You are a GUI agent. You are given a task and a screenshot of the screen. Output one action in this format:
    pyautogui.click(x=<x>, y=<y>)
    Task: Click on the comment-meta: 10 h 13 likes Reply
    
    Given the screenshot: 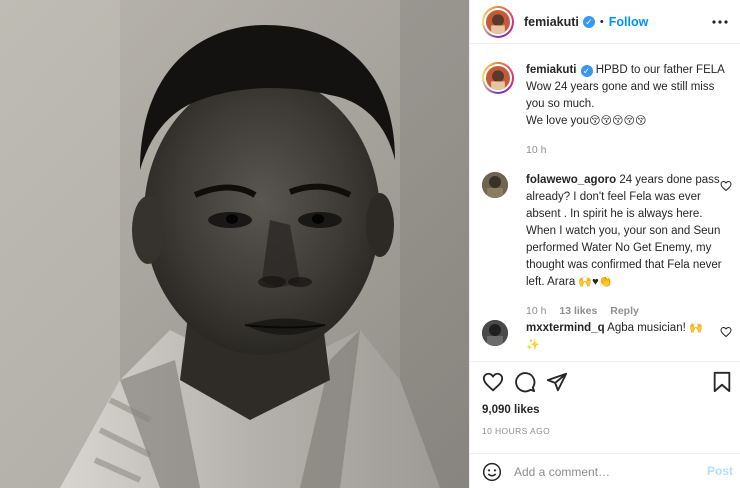 What is the action you would take?
    pyautogui.click(x=626, y=311)
    